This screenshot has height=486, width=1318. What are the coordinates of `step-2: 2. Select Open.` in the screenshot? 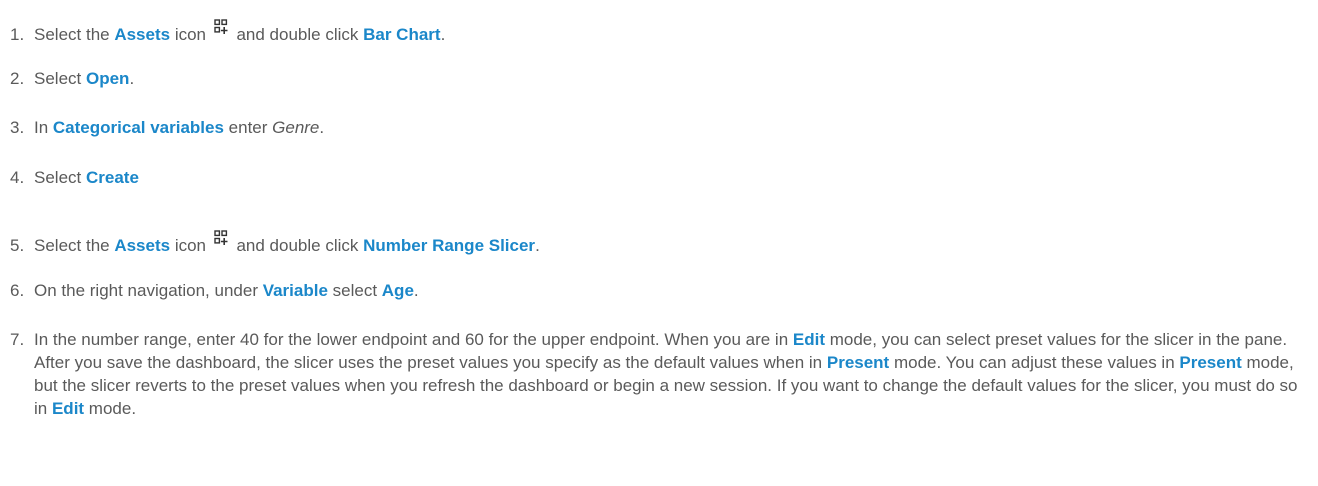 It's located at (655, 79).